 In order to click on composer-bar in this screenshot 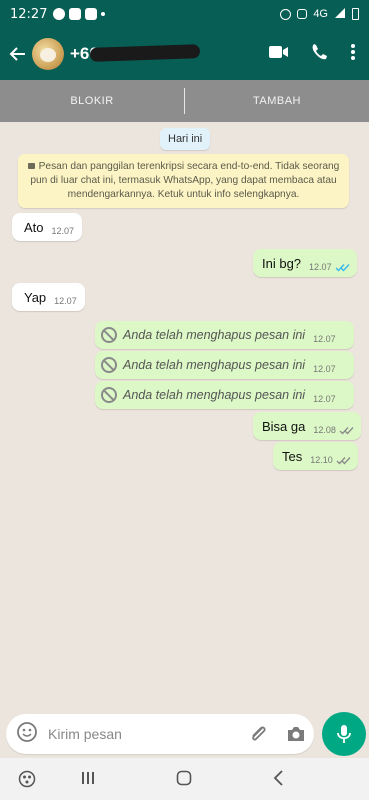, I will do `click(184, 734)`.